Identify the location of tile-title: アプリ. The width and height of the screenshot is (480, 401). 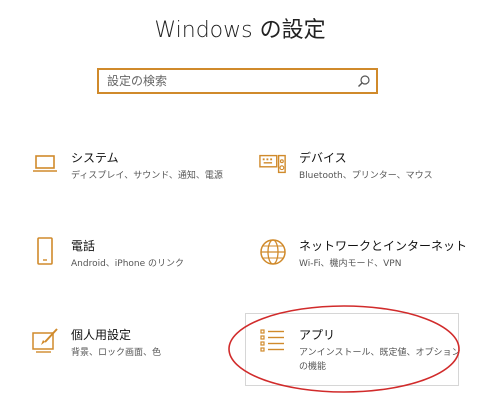
(317, 335).